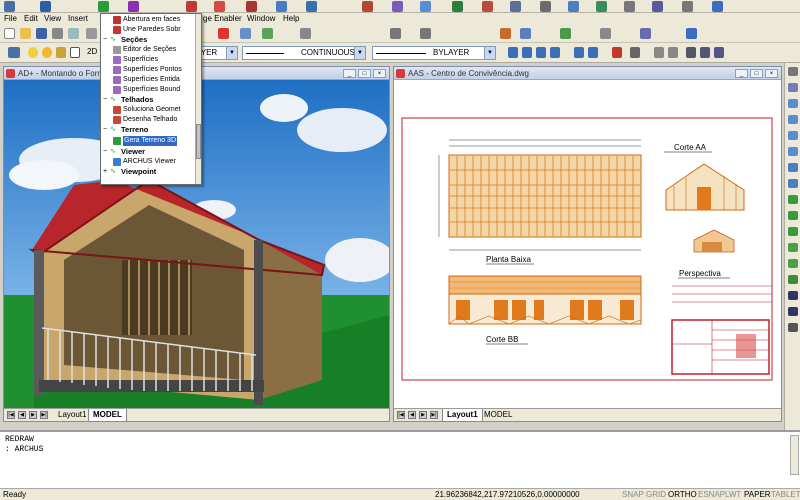 The width and height of the screenshot is (800, 500). I want to click on menu-item-desenha-telhado: Desenha Telhado, so click(148, 120).